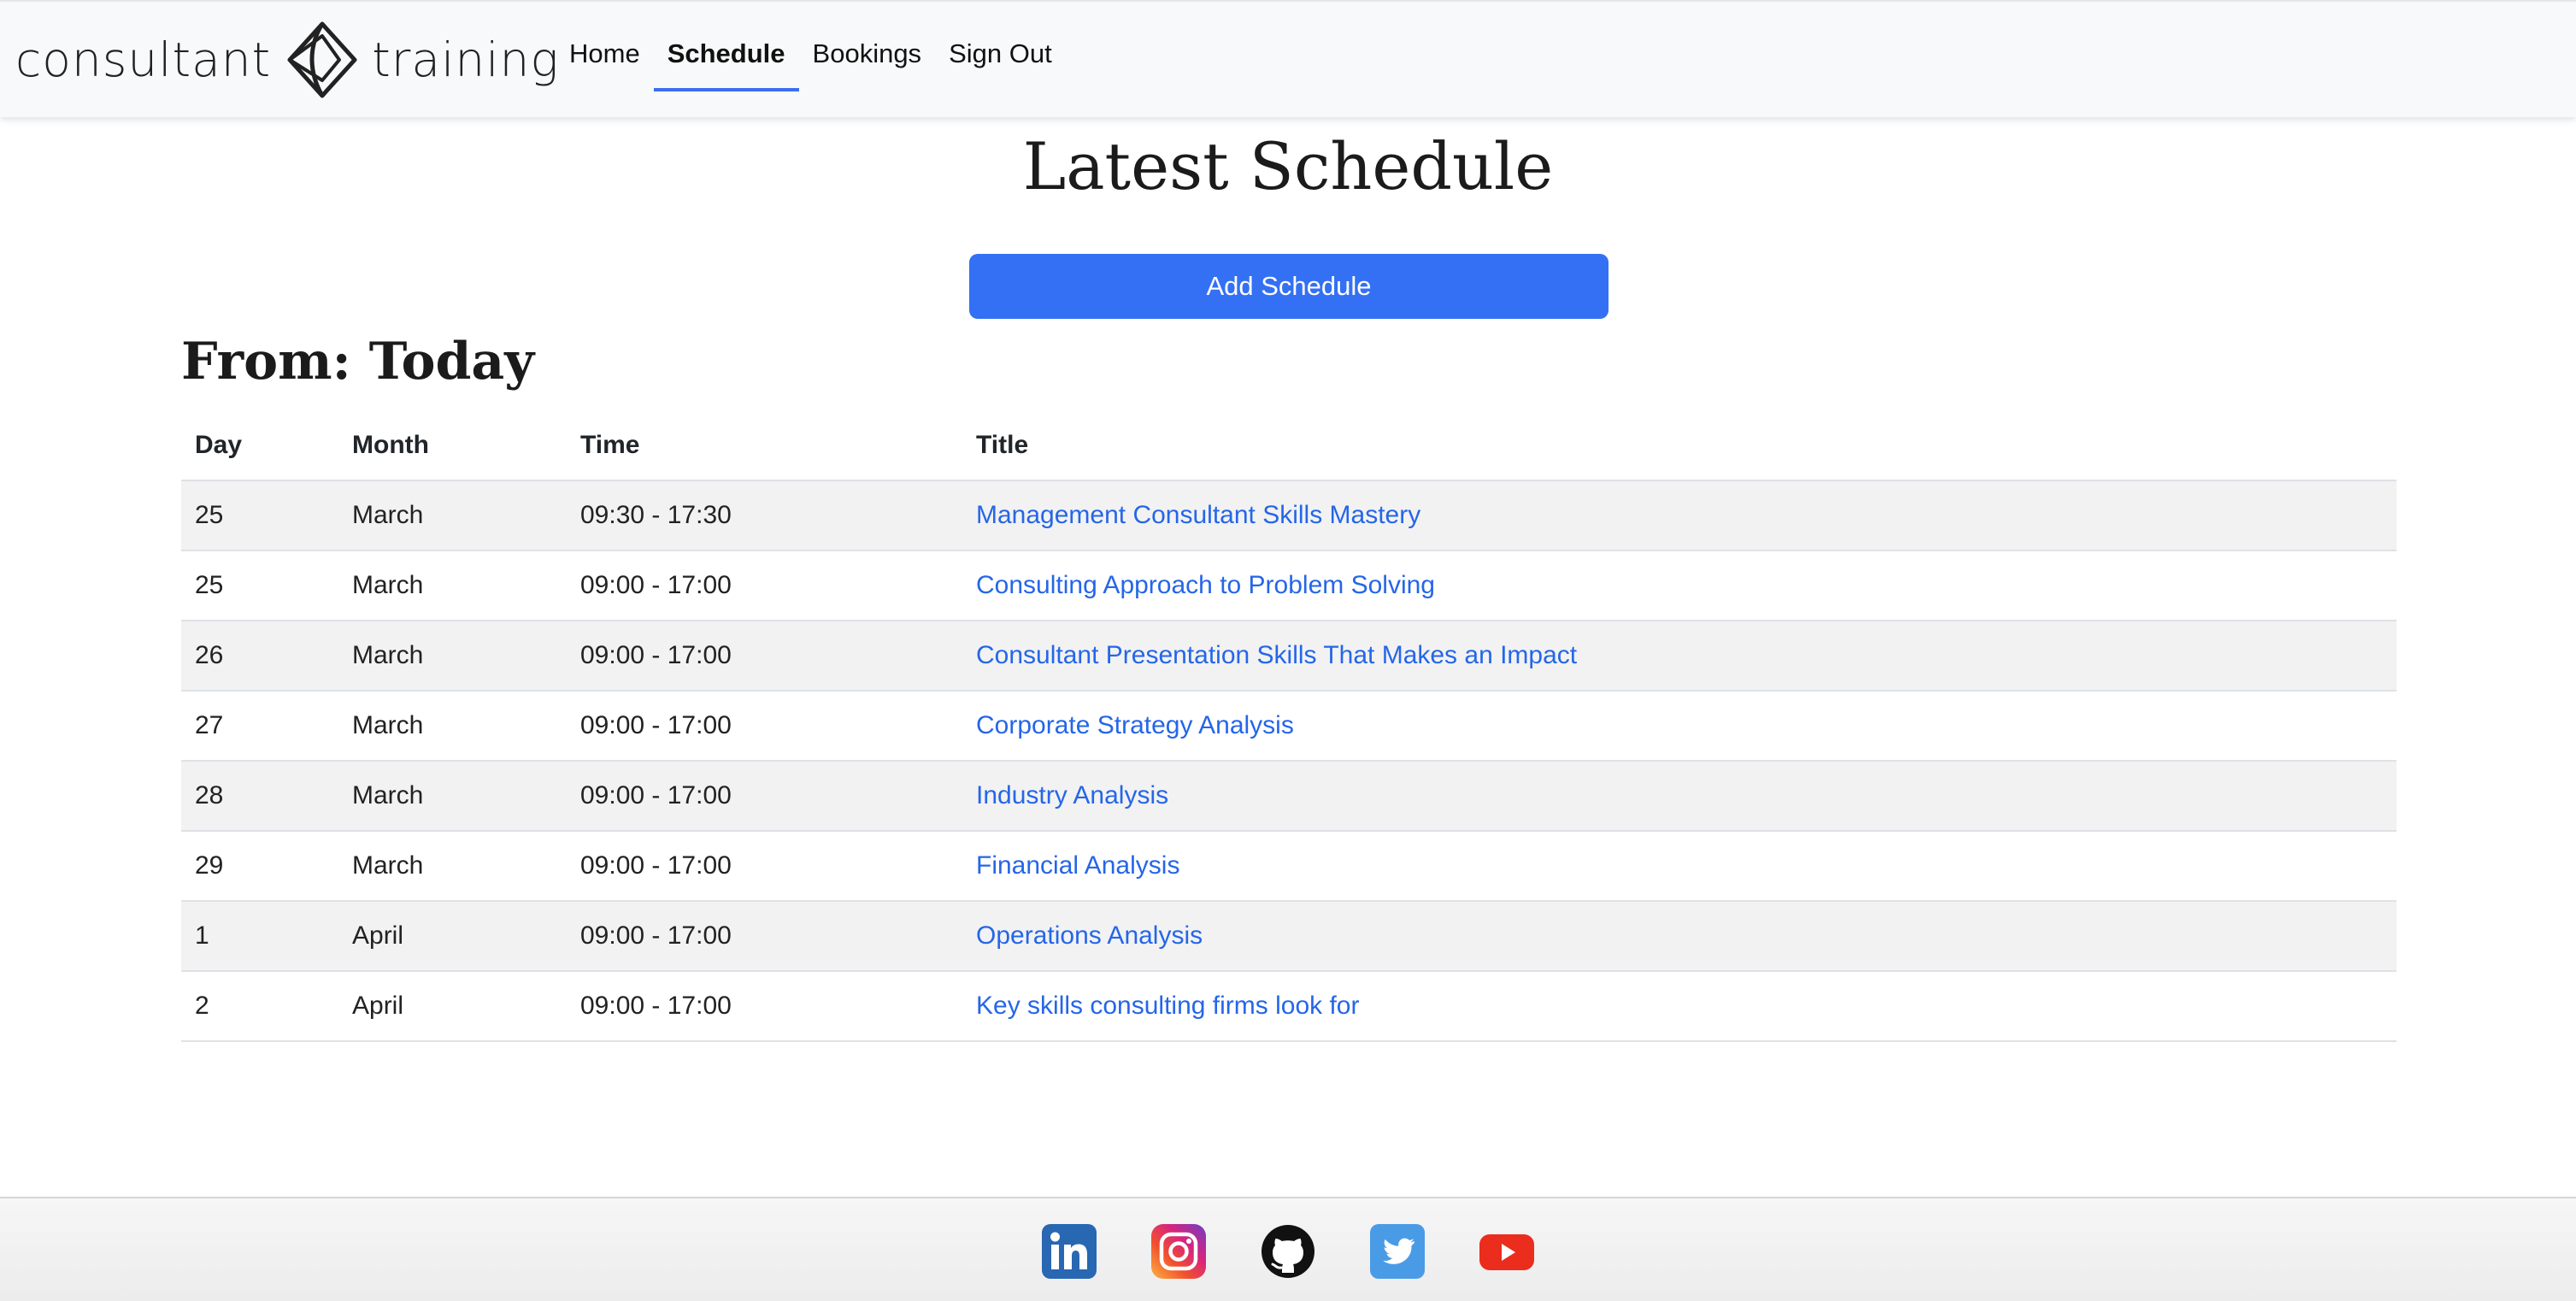  I want to click on course-title-link: Management Consultant Skills Mastery, so click(1198, 515).